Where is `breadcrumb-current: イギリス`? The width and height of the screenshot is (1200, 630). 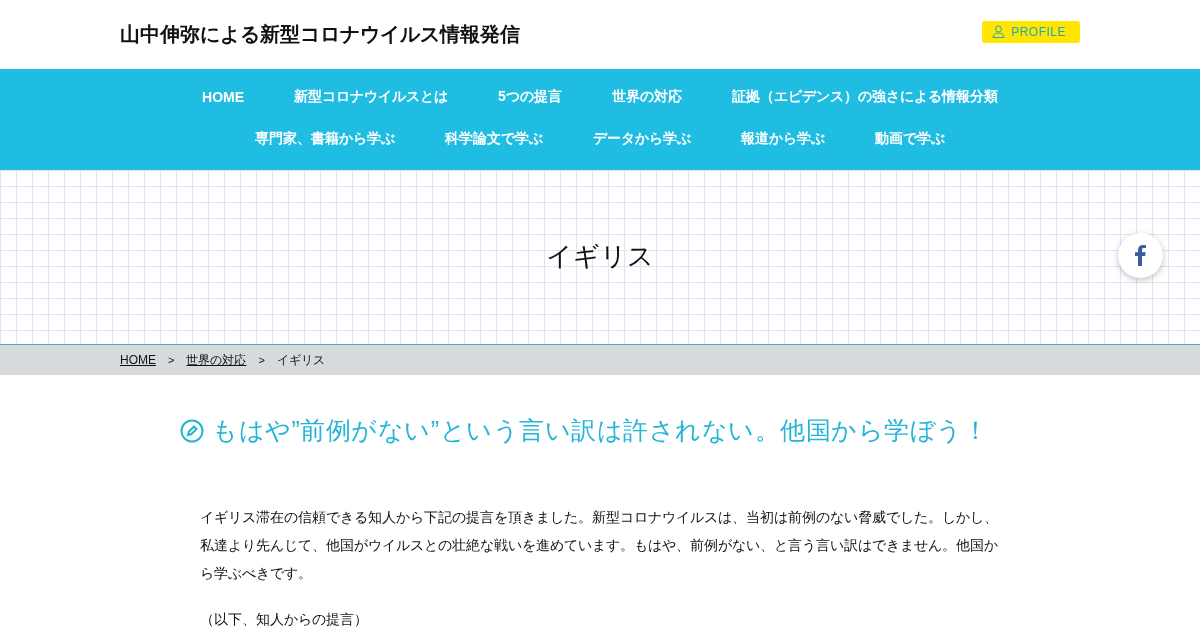 breadcrumb-current: イギリス is located at coordinates (300, 360).